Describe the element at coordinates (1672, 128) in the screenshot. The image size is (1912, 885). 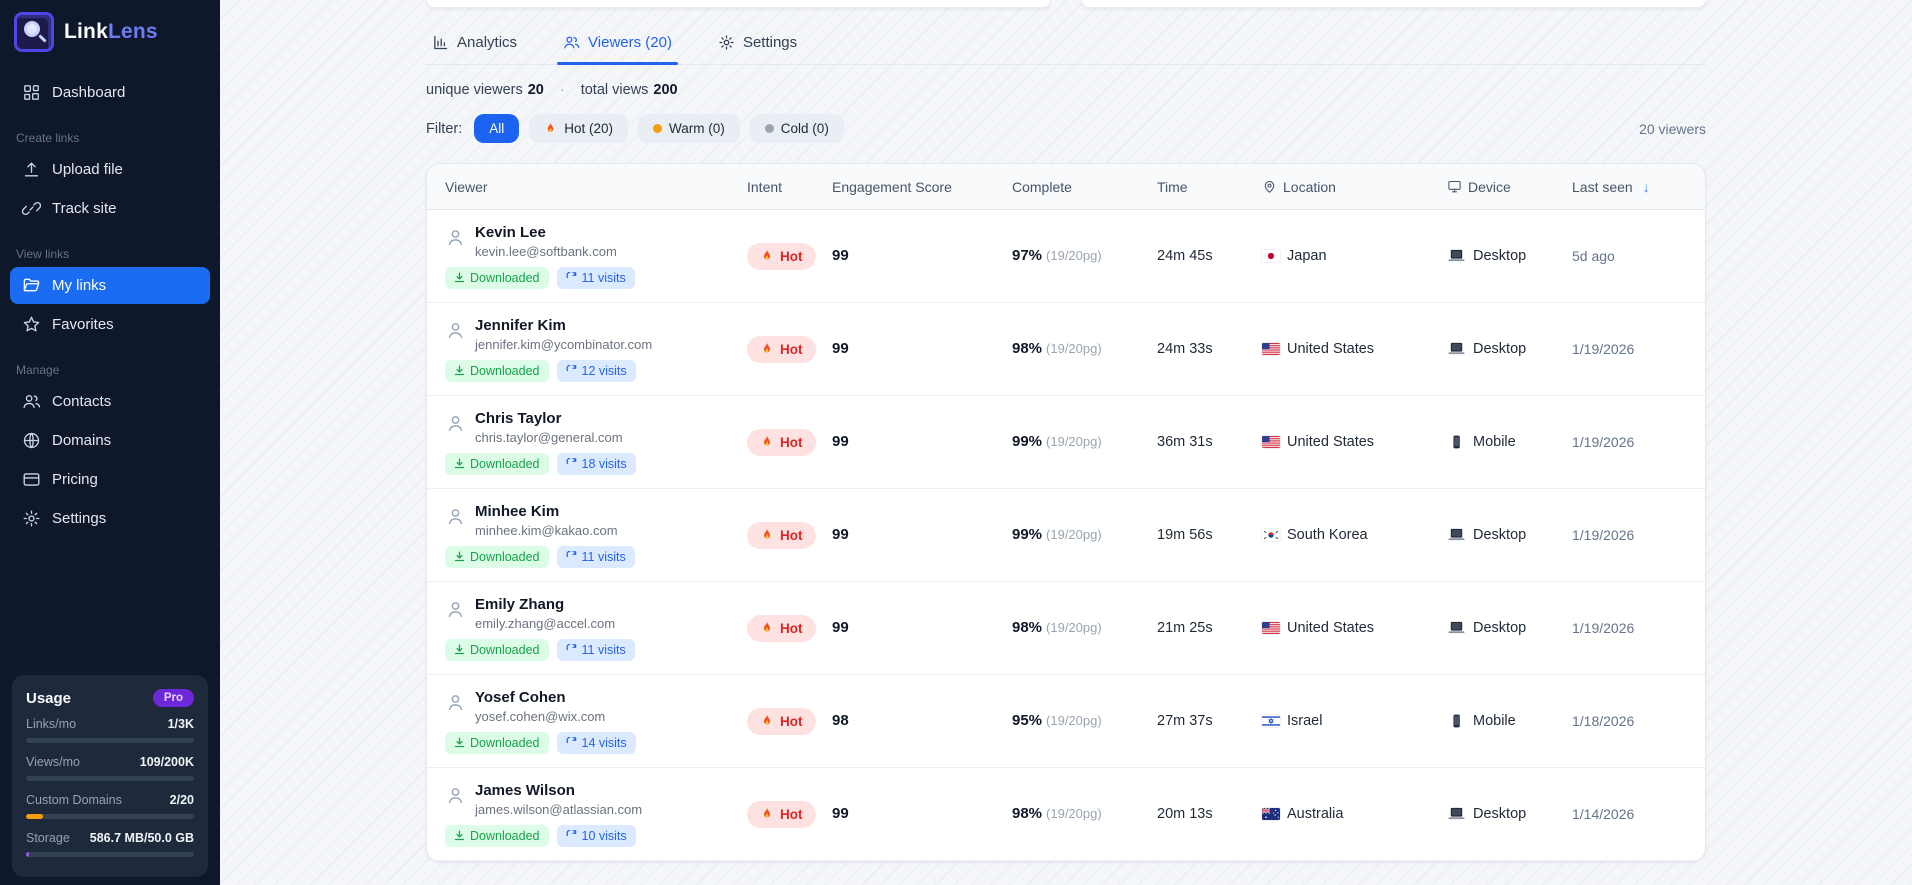
I see `viewer-count: 20 viewers` at that location.